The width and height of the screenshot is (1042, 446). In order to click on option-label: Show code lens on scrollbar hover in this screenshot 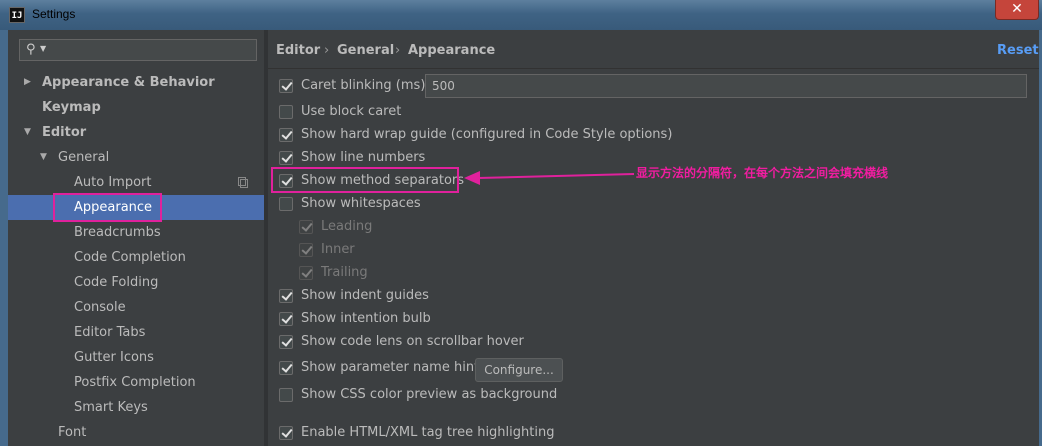, I will do `click(412, 341)`.